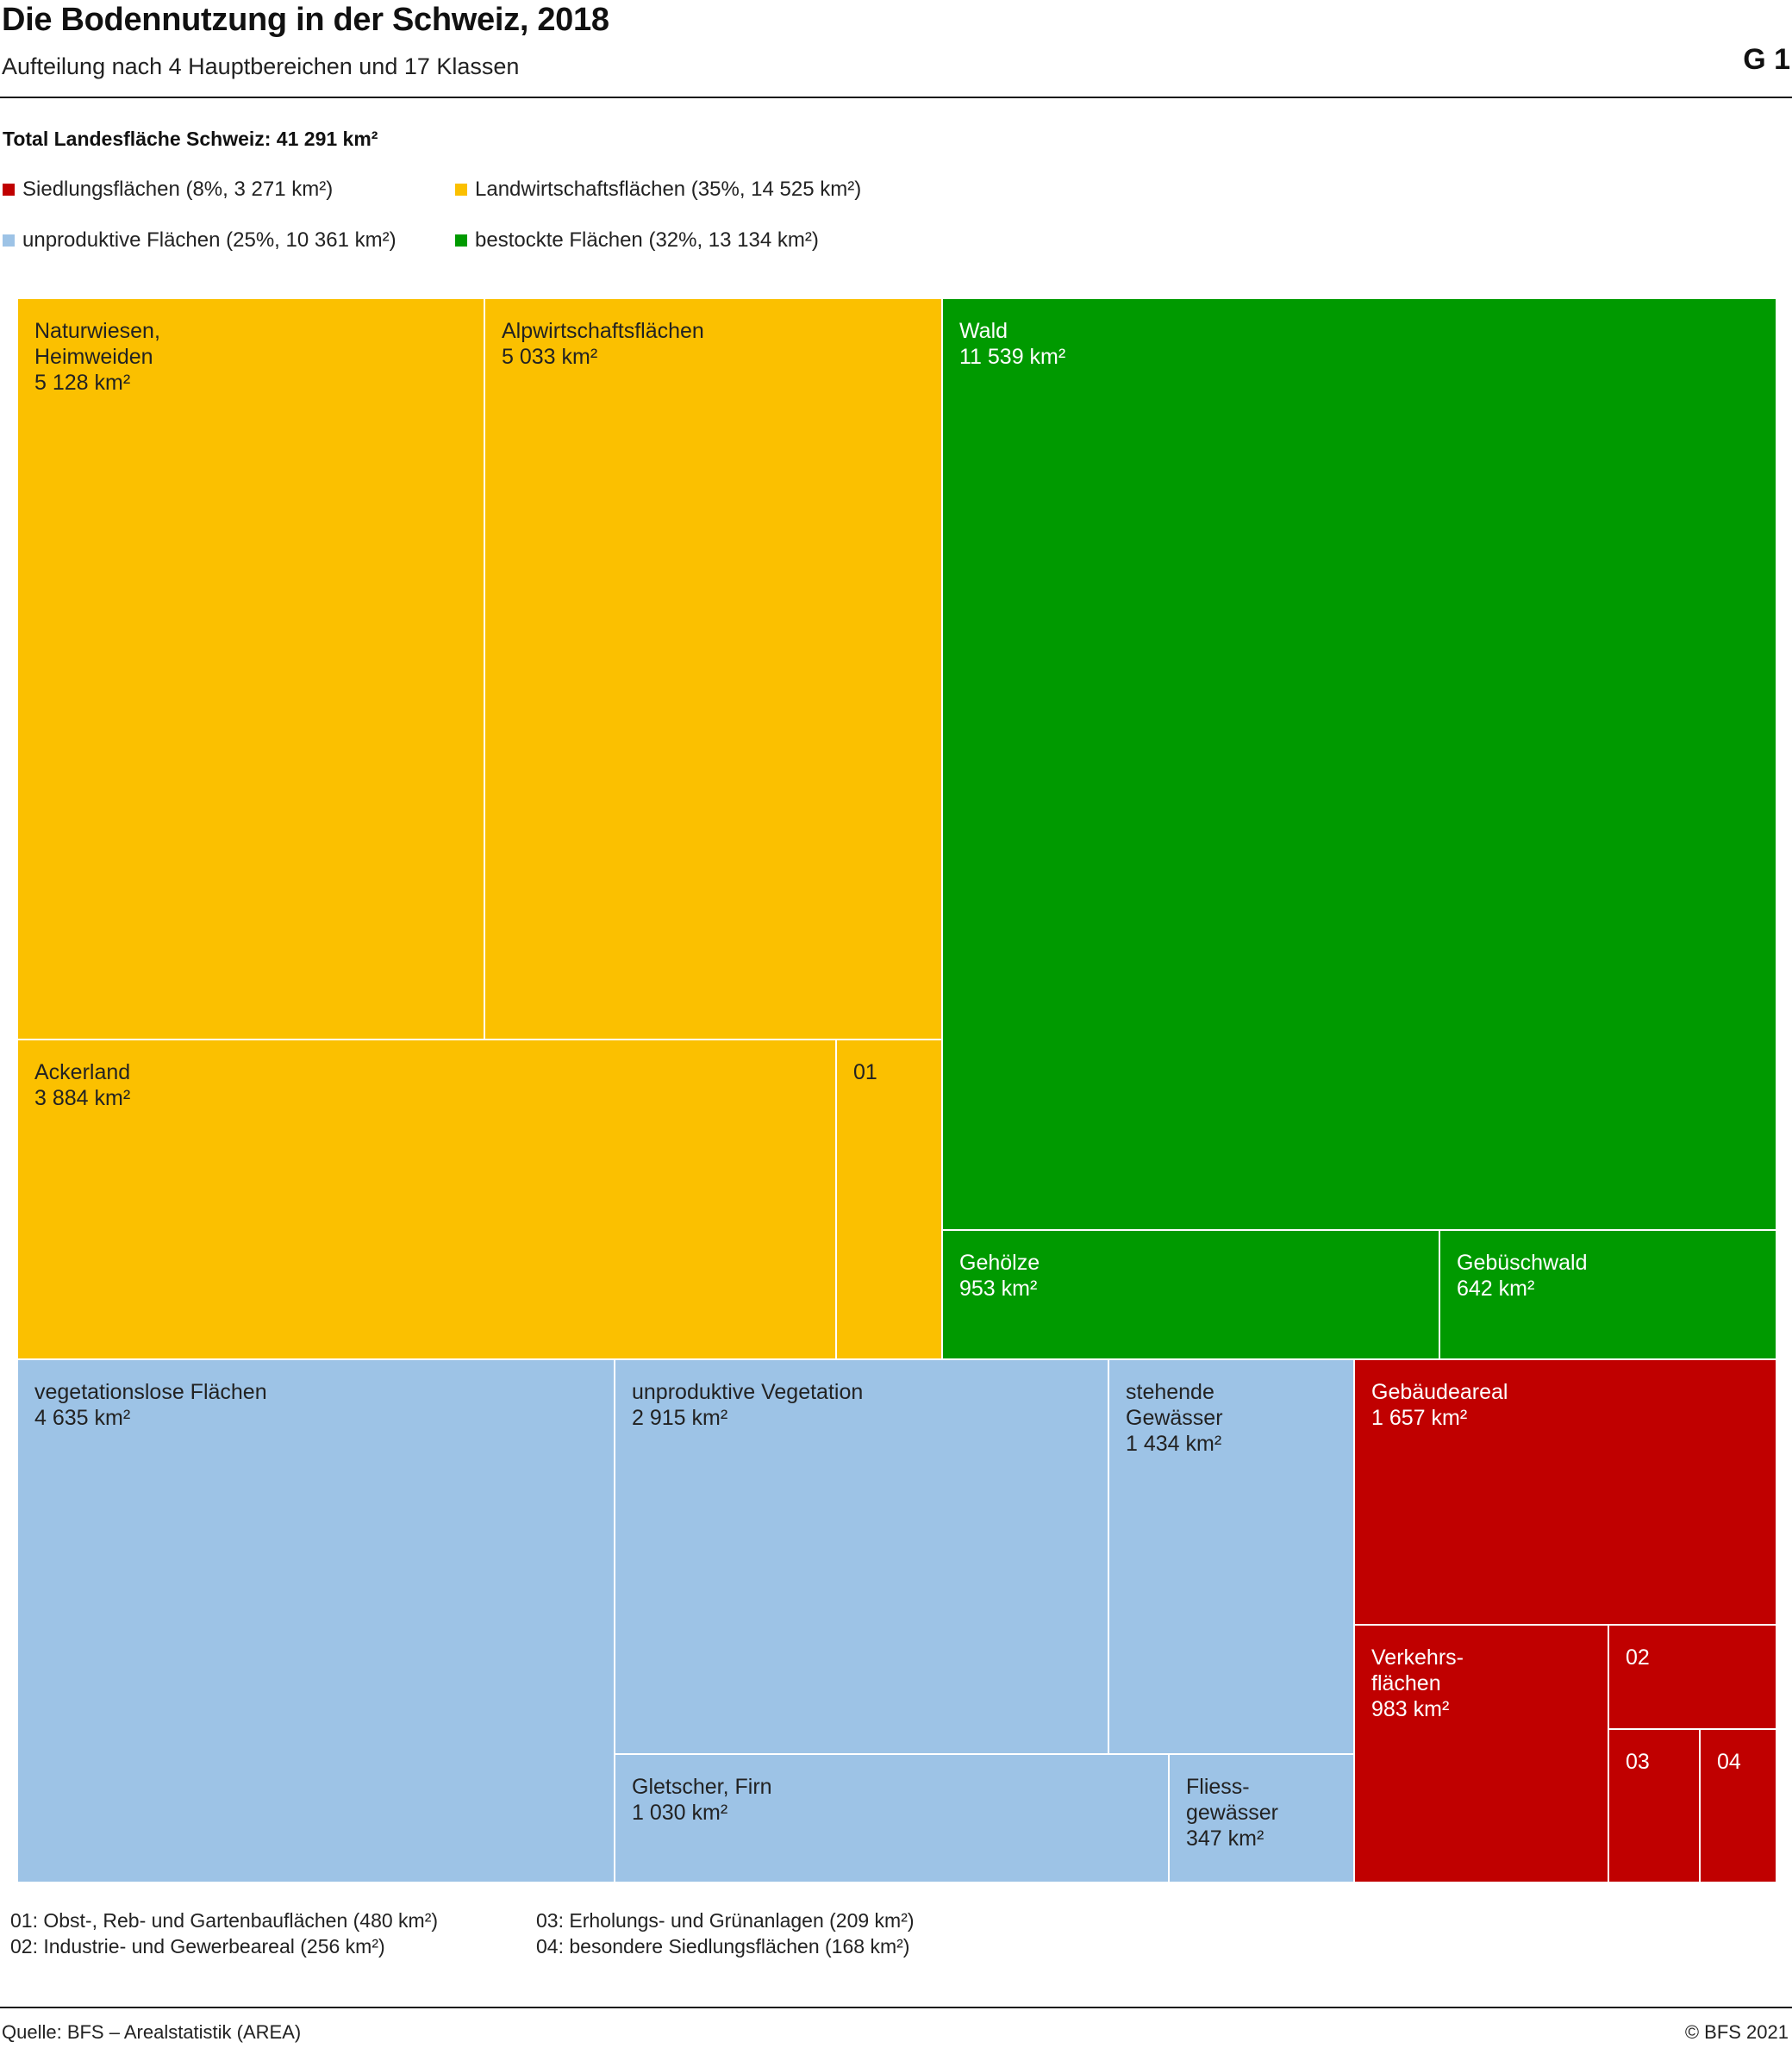  Describe the element at coordinates (461, 190) in the screenshot. I see `legend-swatch-landwirtschaft` at that location.